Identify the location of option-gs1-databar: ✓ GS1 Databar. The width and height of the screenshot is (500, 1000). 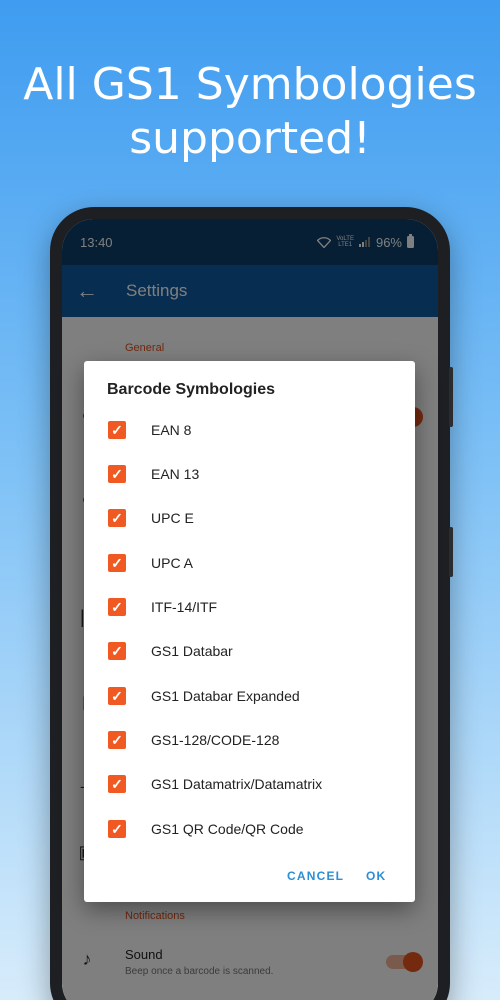
(249, 651).